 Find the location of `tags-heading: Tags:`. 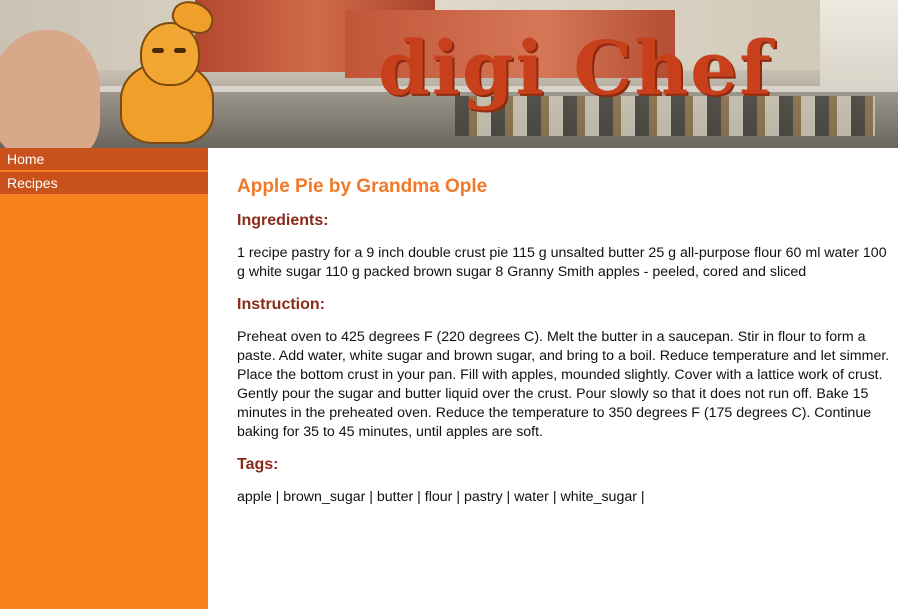

tags-heading: Tags: is located at coordinates (258, 464).